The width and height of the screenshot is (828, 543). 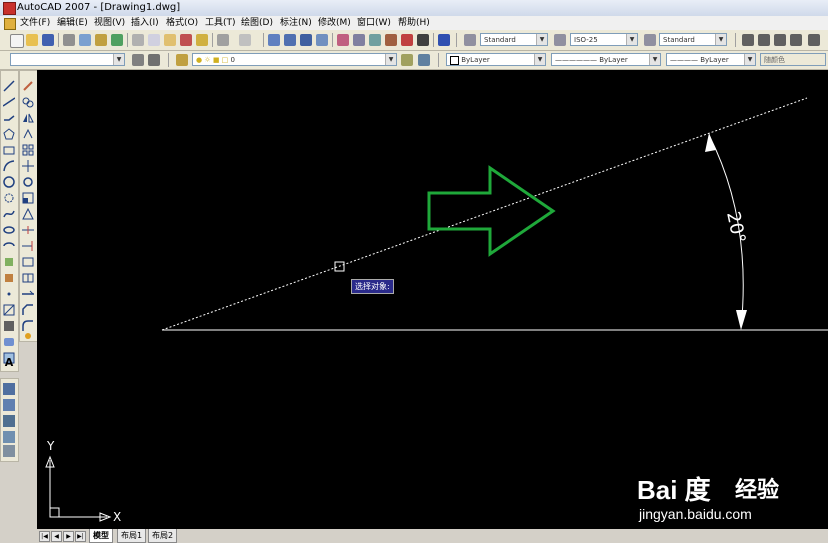 I want to click on stretch-icon, so click(x=28, y=212).